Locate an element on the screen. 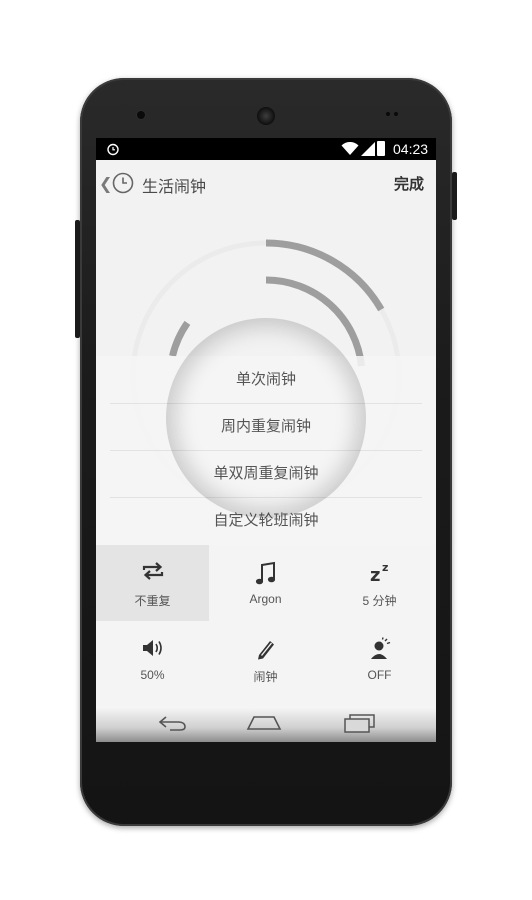 The image size is (532, 900). picker-item-biweekly-repeat: 单双周重复闹钟 is located at coordinates (266, 474).